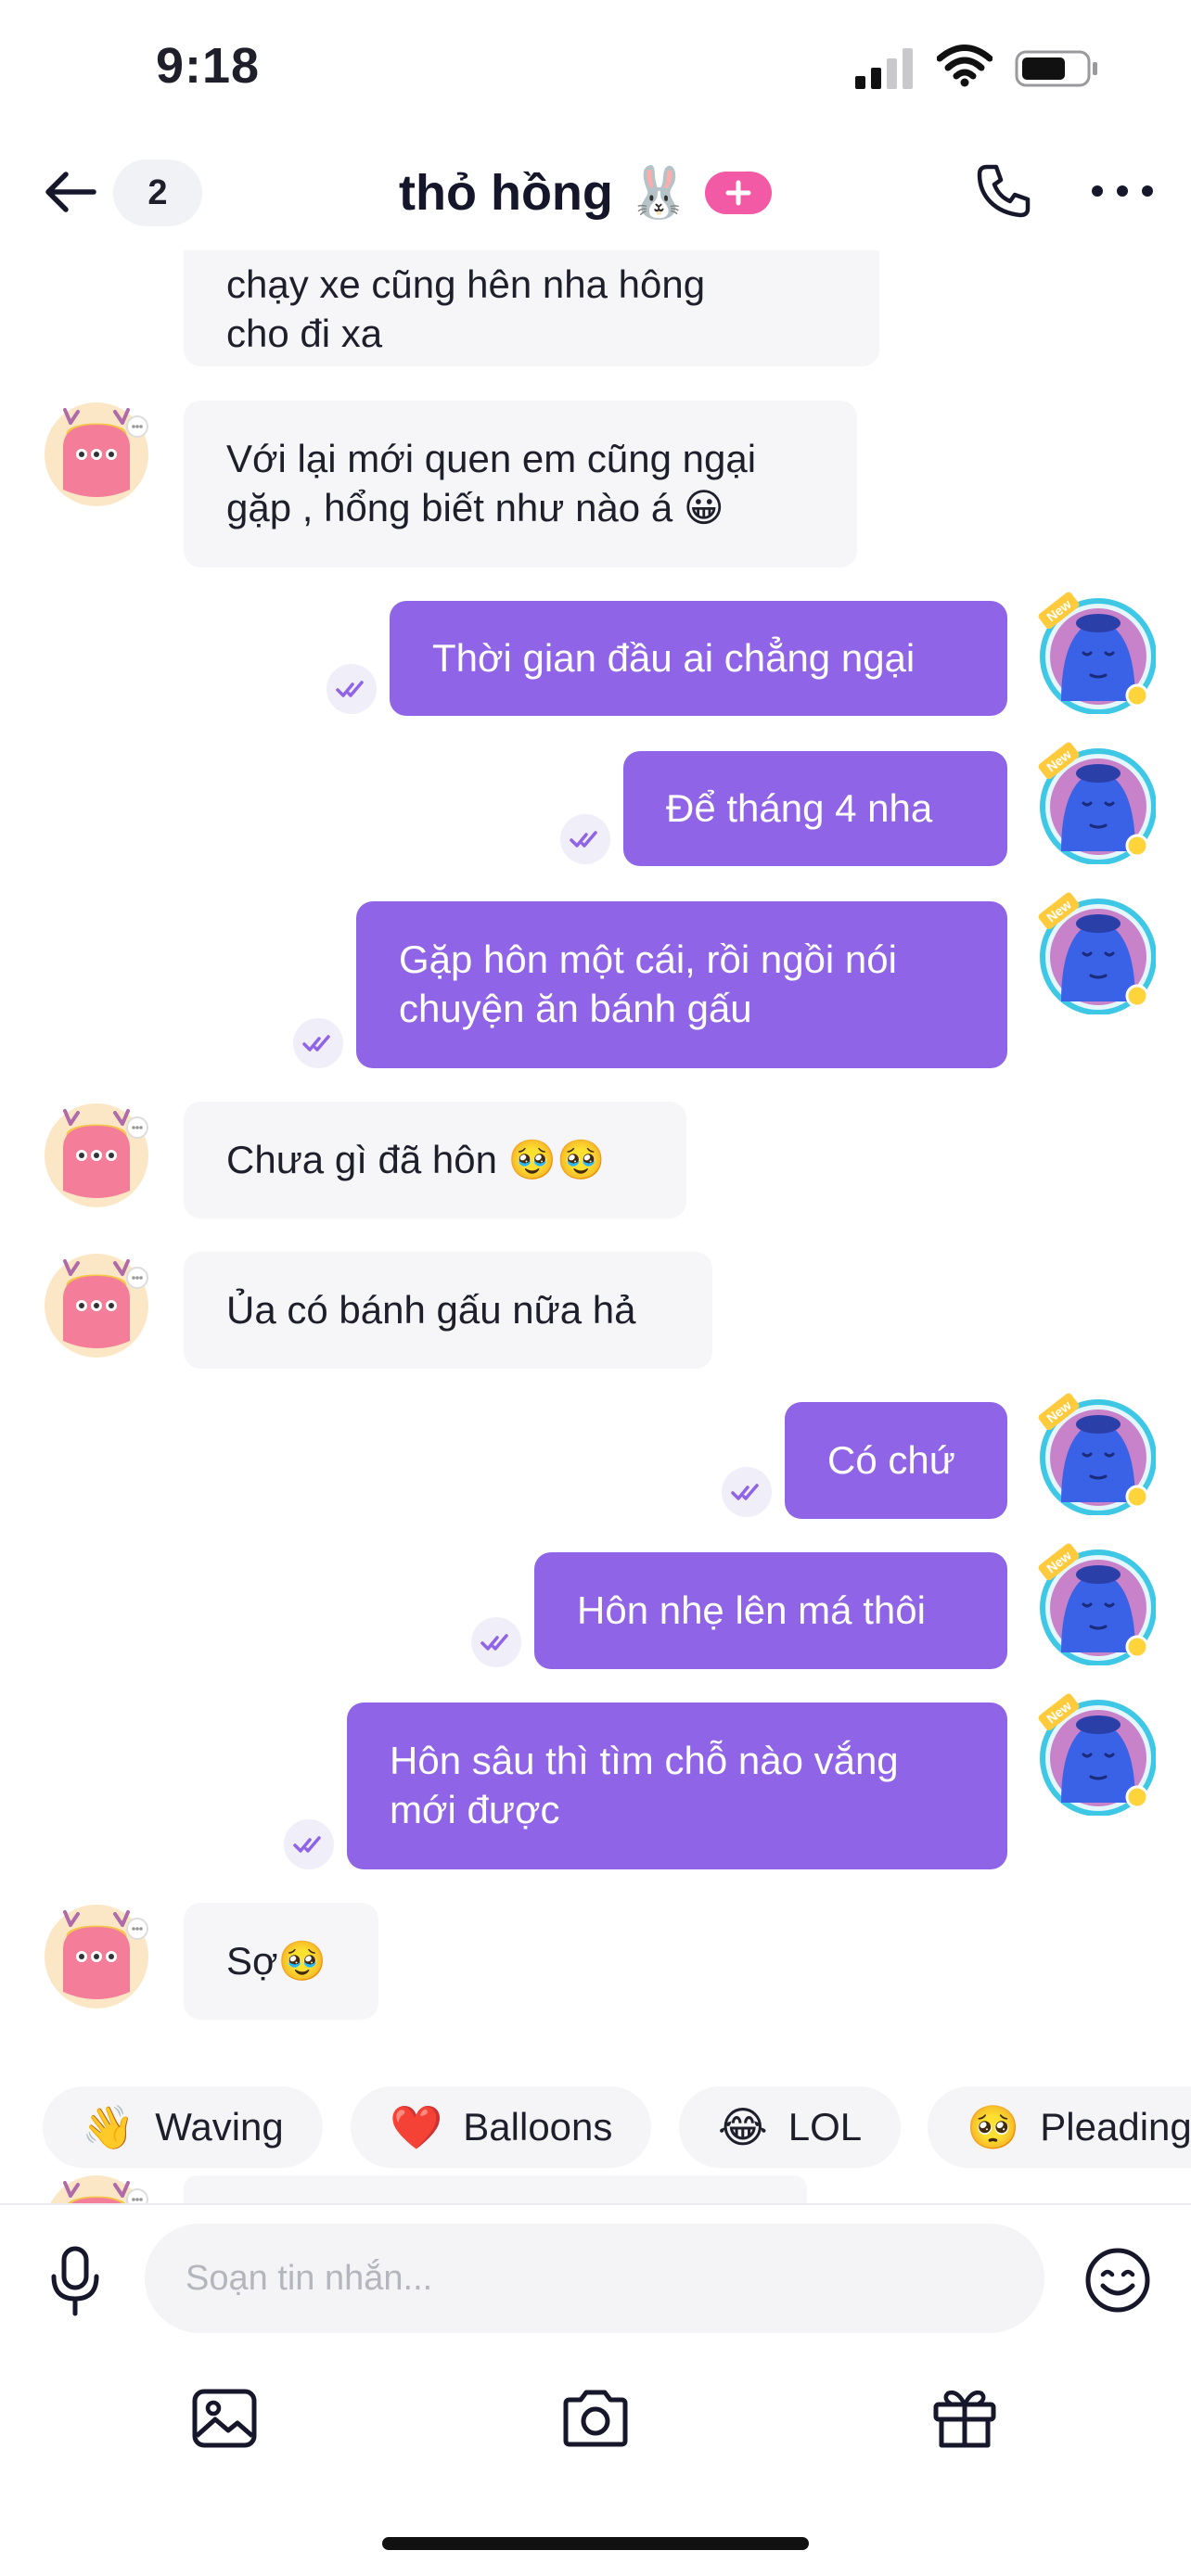  What do you see at coordinates (69, 191) in the screenshot?
I see `back-button` at bounding box center [69, 191].